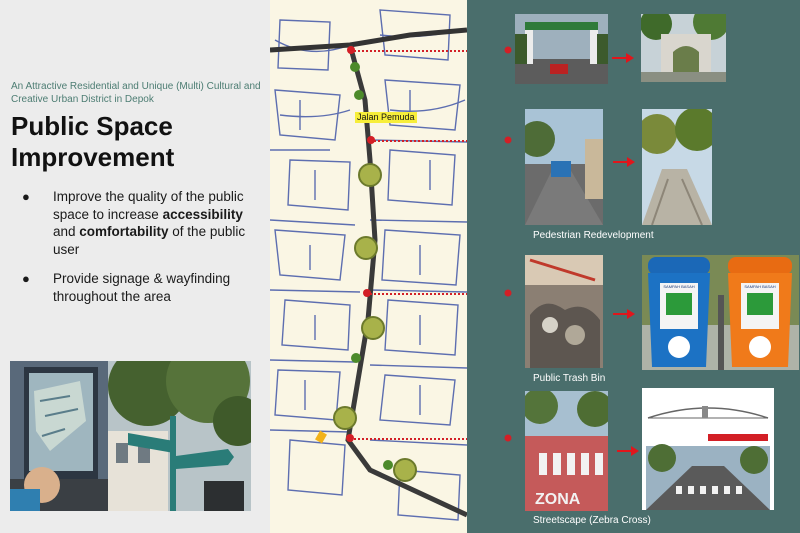 This screenshot has width=800, height=533. What do you see at coordinates (569, 378) in the screenshot?
I see `caption-public-trash-bin: Public Trash Bin` at bounding box center [569, 378].